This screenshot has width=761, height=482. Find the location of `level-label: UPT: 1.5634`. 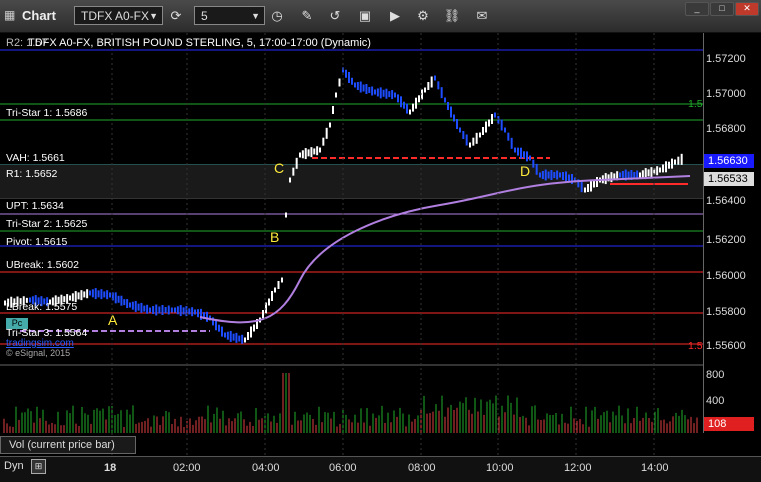

level-label: UPT: 1.5634 is located at coordinates (35, 206).